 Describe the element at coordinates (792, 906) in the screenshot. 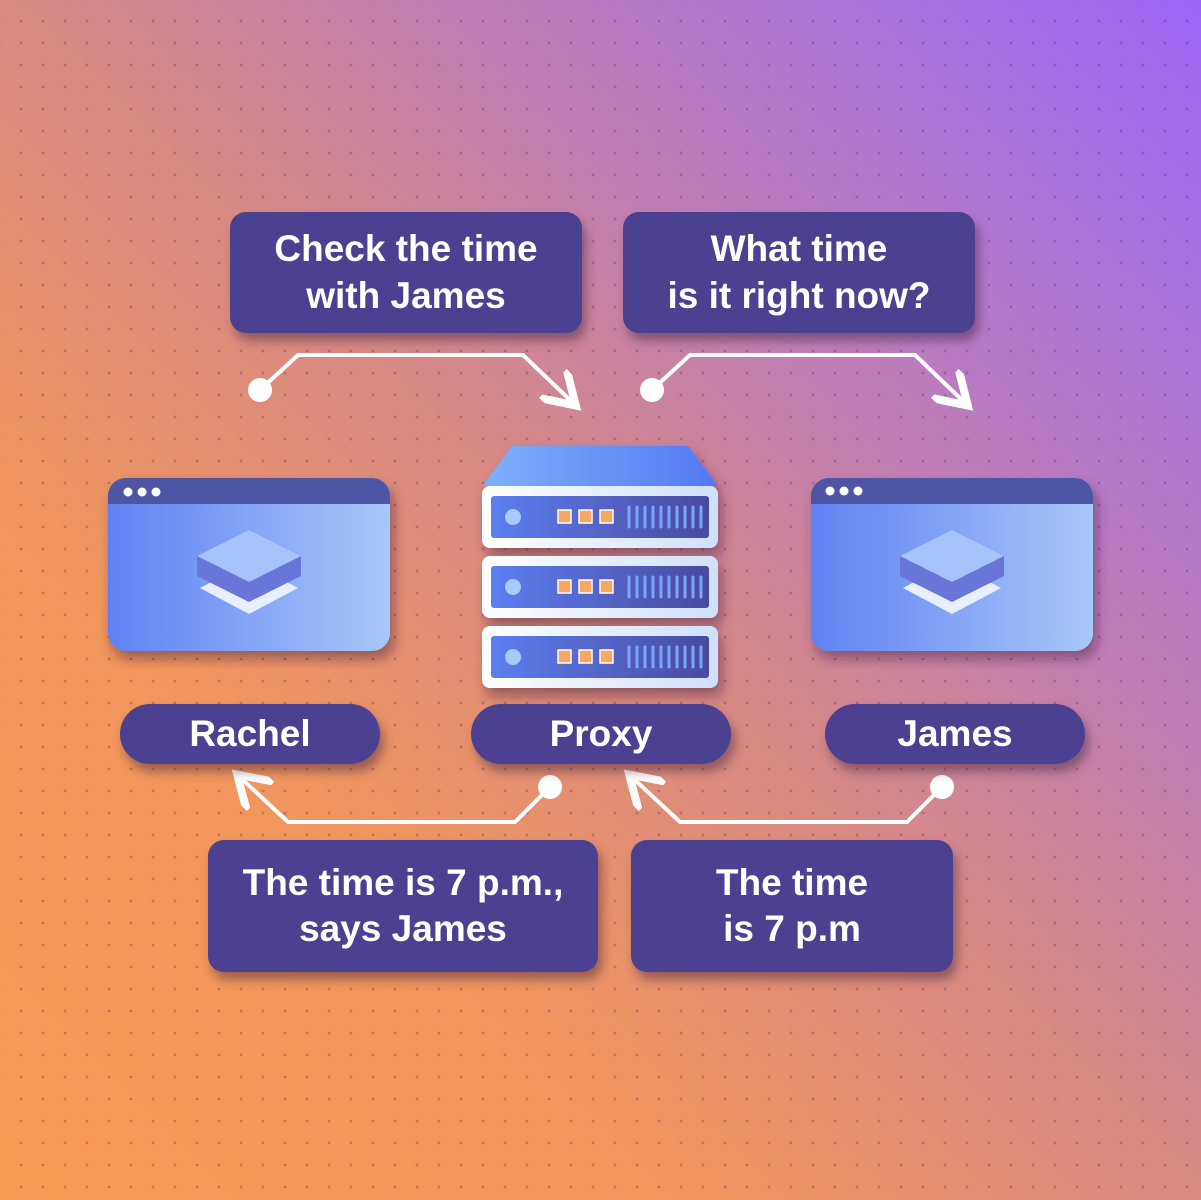

I see `message-response-from-james: The time is 7 p.m` at that location.